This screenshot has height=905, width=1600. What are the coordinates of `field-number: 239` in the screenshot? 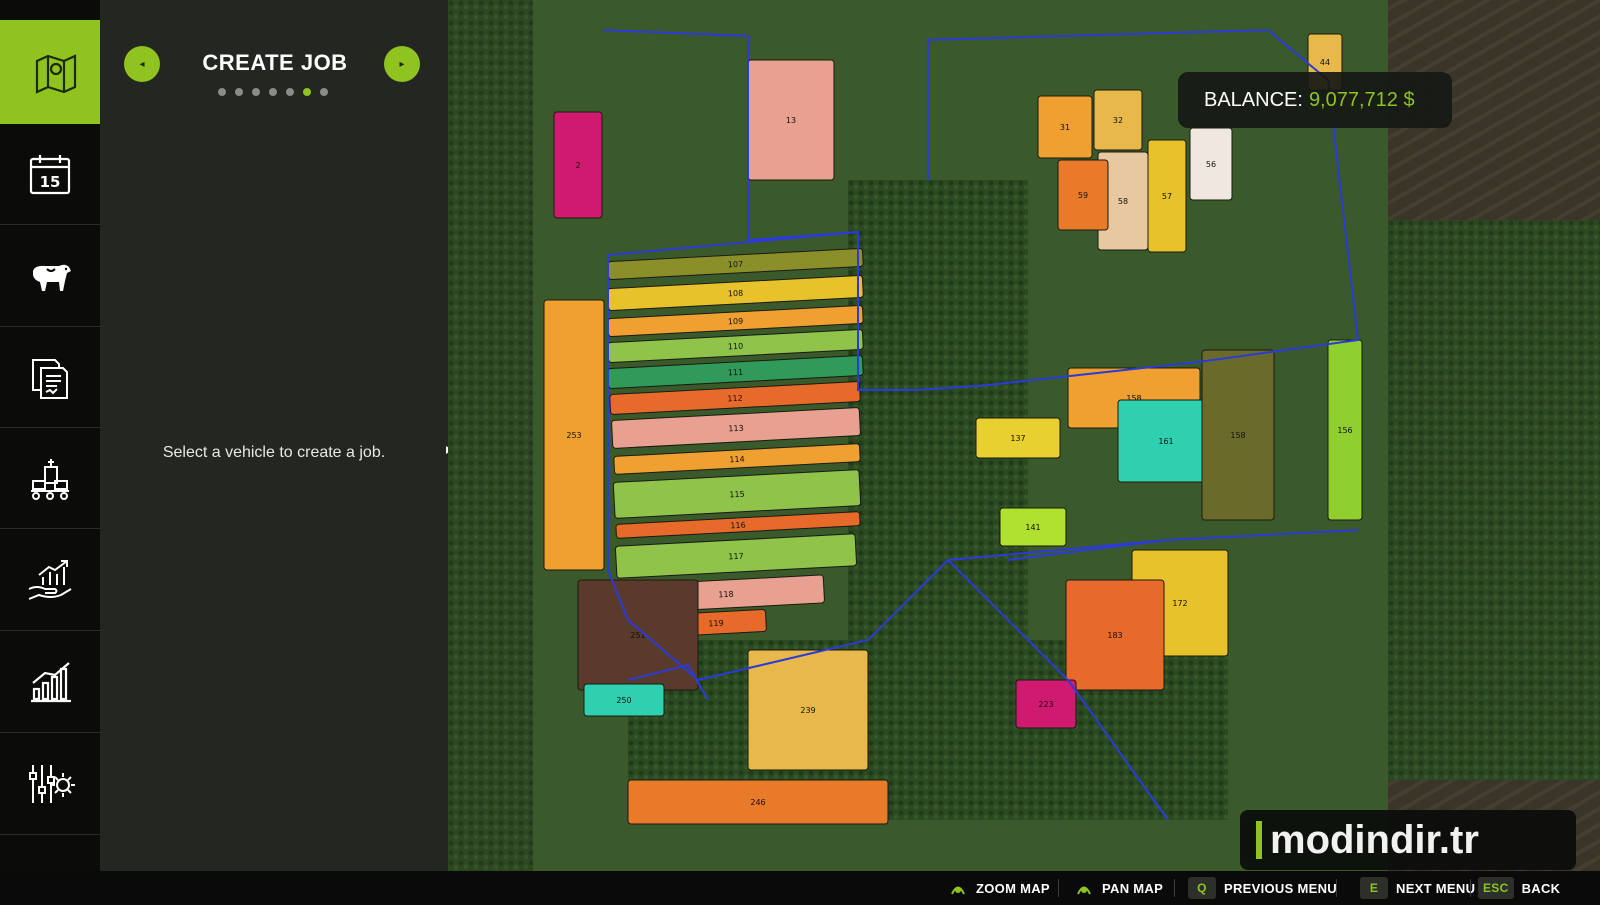 It's located at (807, 710).